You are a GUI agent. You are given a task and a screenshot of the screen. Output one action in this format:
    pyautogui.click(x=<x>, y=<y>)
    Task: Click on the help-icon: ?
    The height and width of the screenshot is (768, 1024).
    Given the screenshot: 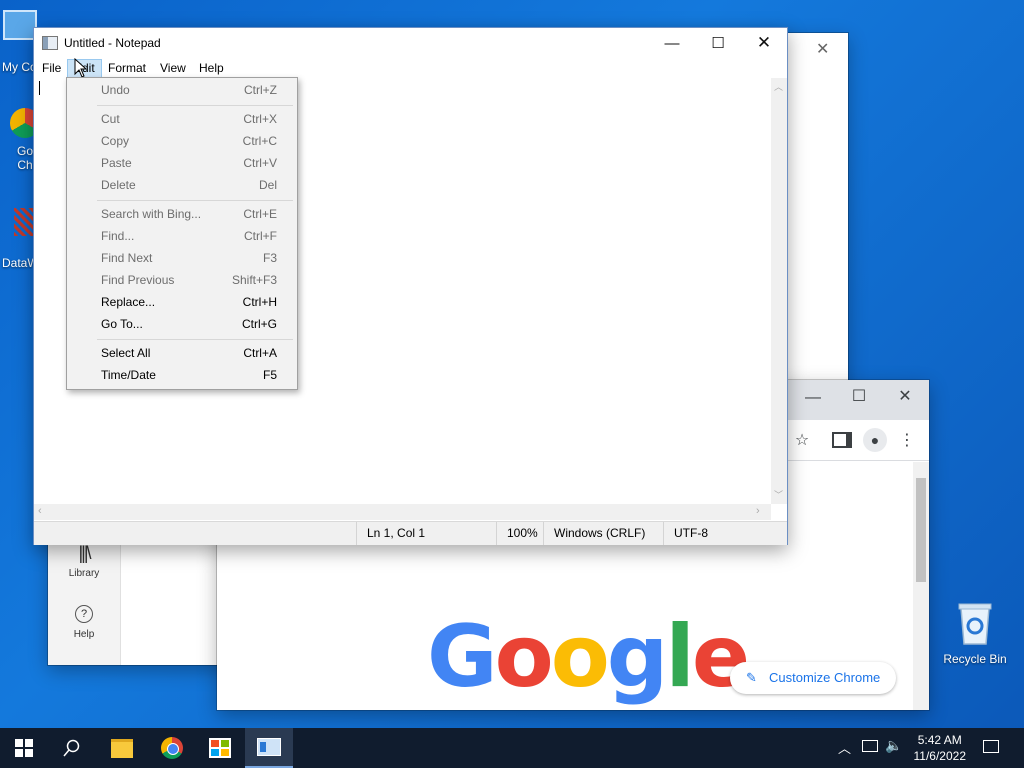 What is the action you would take?
    pyautogui.click(x=84, y=614)
    